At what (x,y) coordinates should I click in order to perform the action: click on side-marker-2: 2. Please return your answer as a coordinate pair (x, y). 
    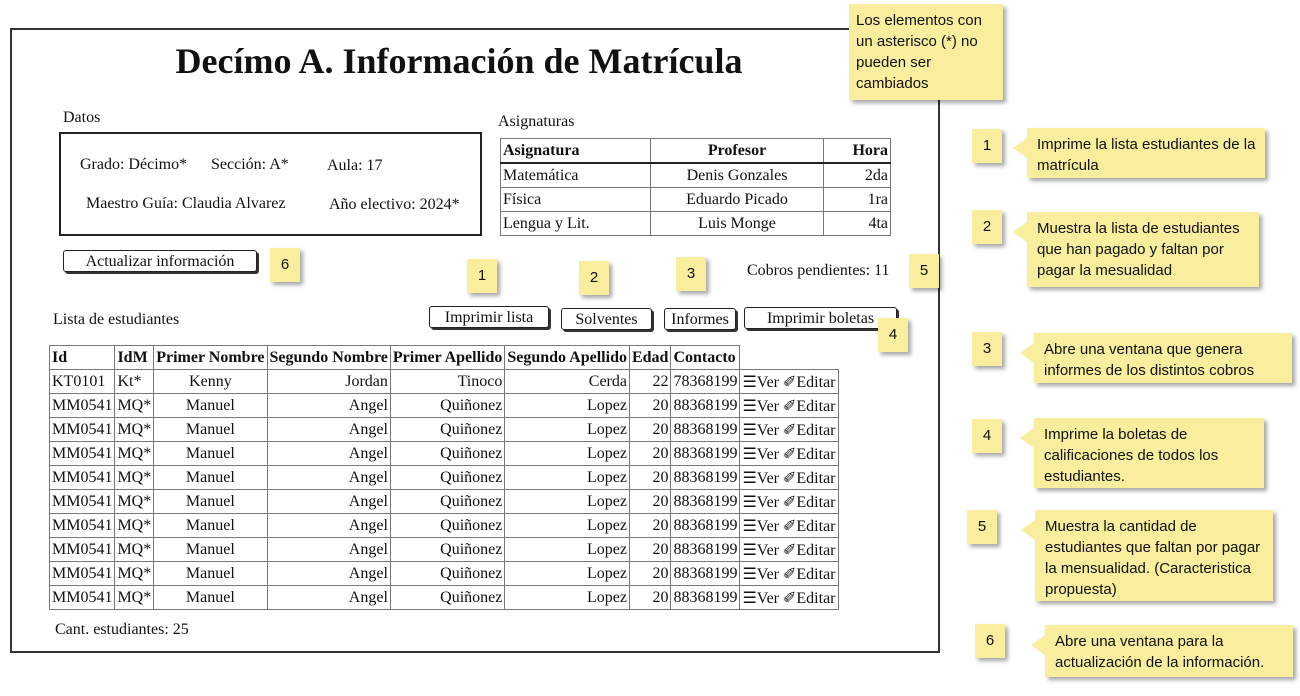
    Looking at the image, I should click on (987, 227).